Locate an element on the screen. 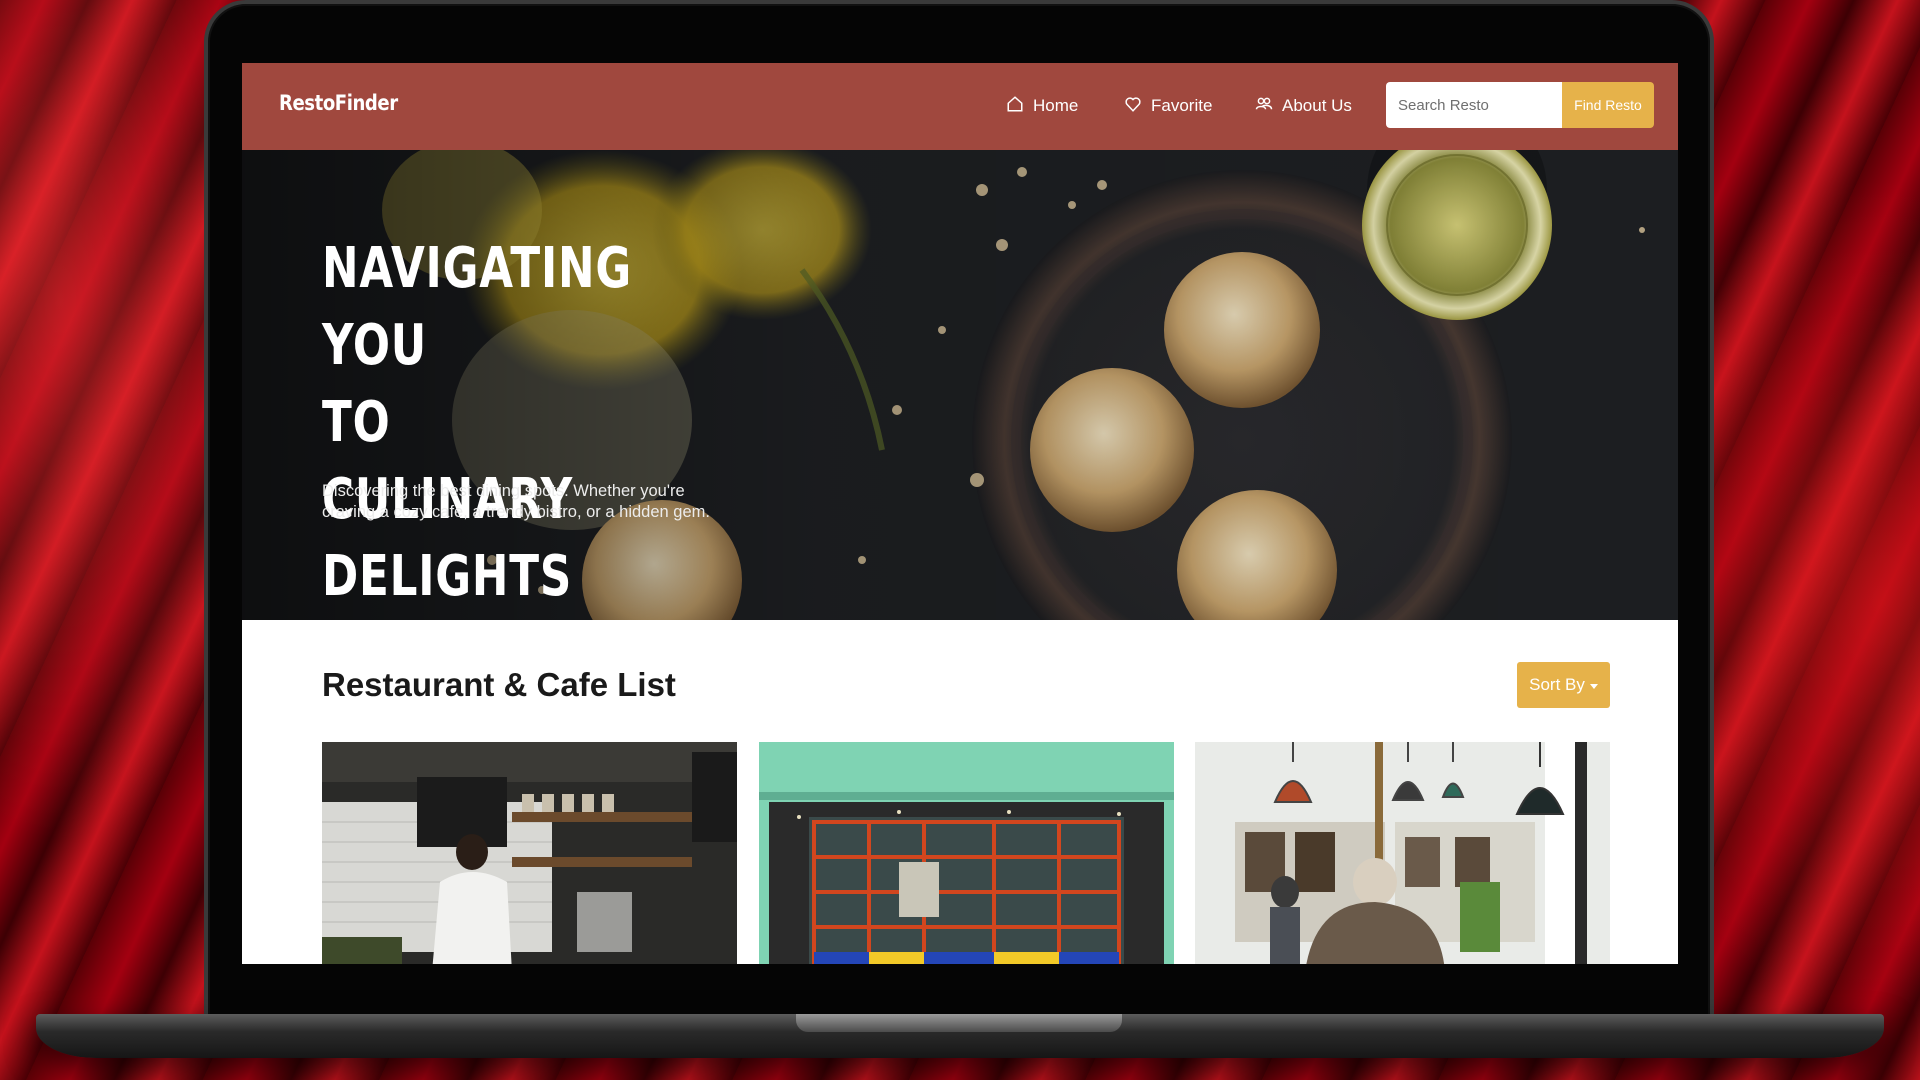 The width and height of the screenshot is (1920, 1080). nav-favorite: Favorite is located at coordinates (1168, 106).